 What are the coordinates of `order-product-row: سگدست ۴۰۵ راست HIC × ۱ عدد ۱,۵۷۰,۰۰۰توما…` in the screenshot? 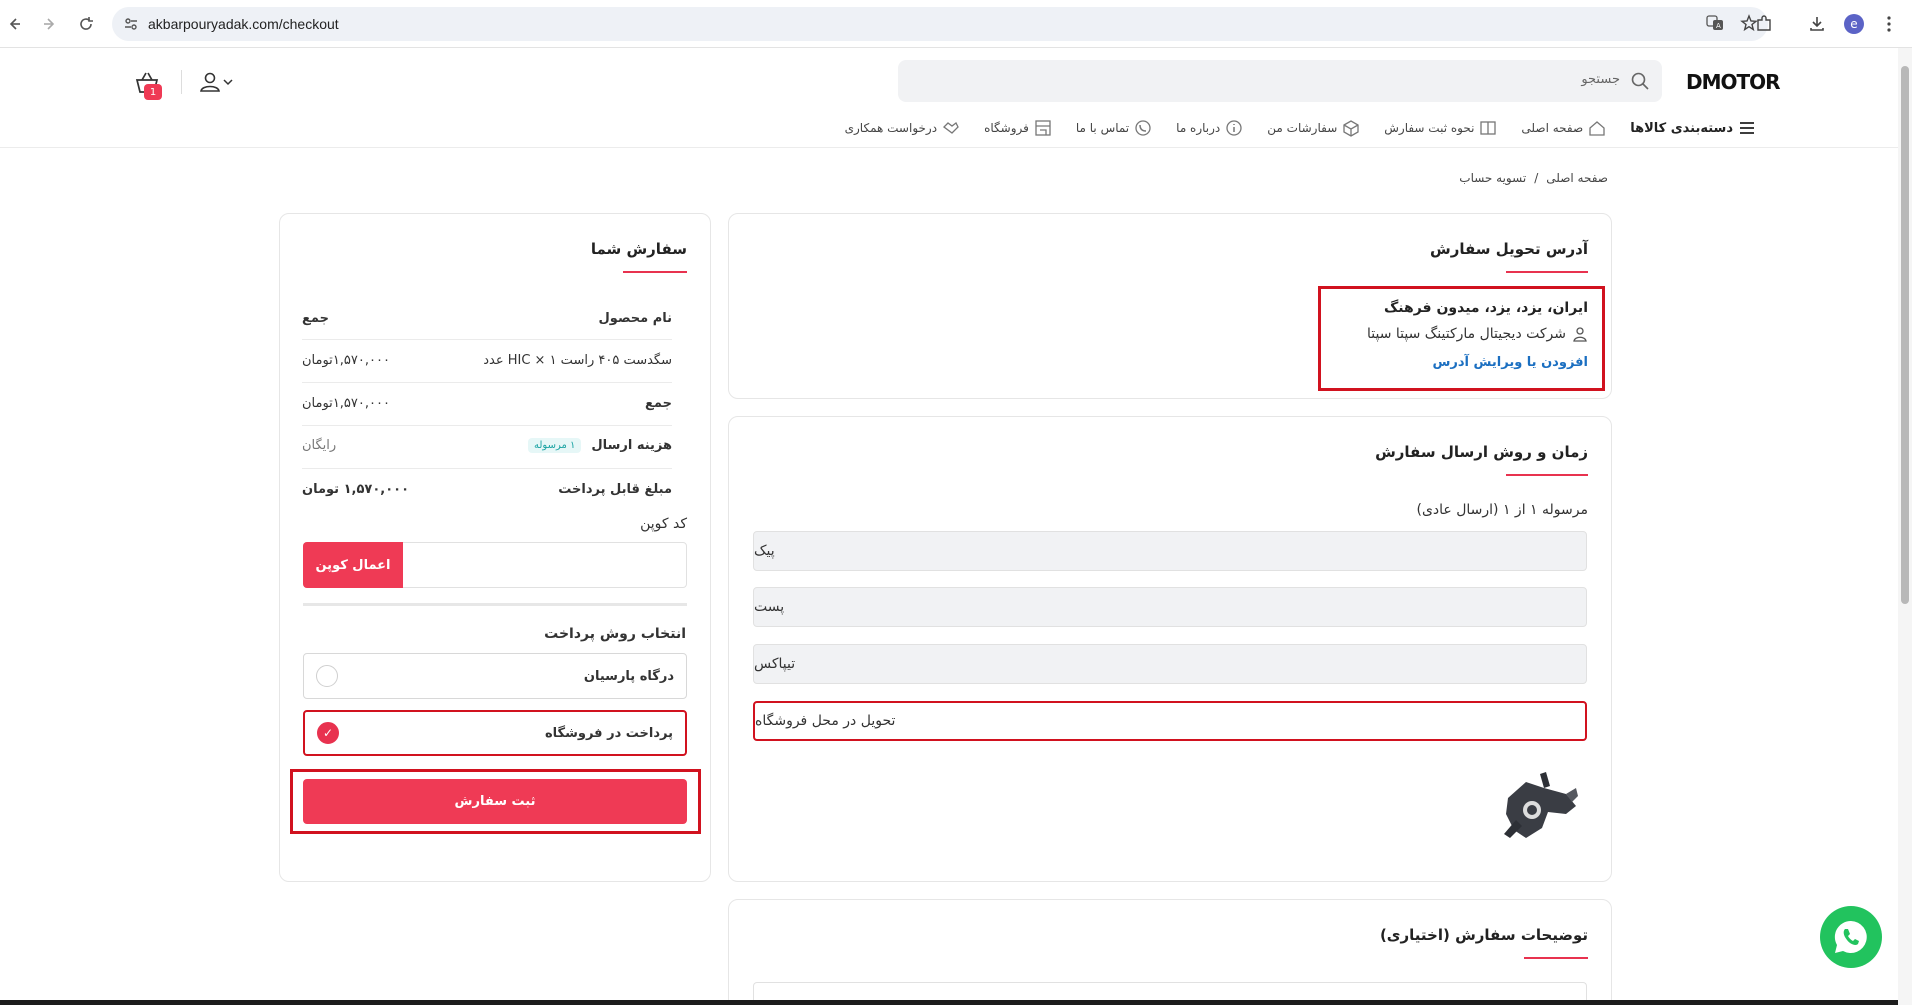 It's located at (487, 360).